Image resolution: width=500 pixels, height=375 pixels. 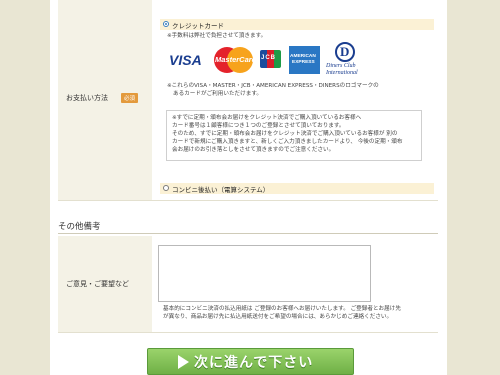 What do you see at coordinates (166, 188) in the screenshot?
I see `convenience-store-radio` at bounding box center [166, 188].